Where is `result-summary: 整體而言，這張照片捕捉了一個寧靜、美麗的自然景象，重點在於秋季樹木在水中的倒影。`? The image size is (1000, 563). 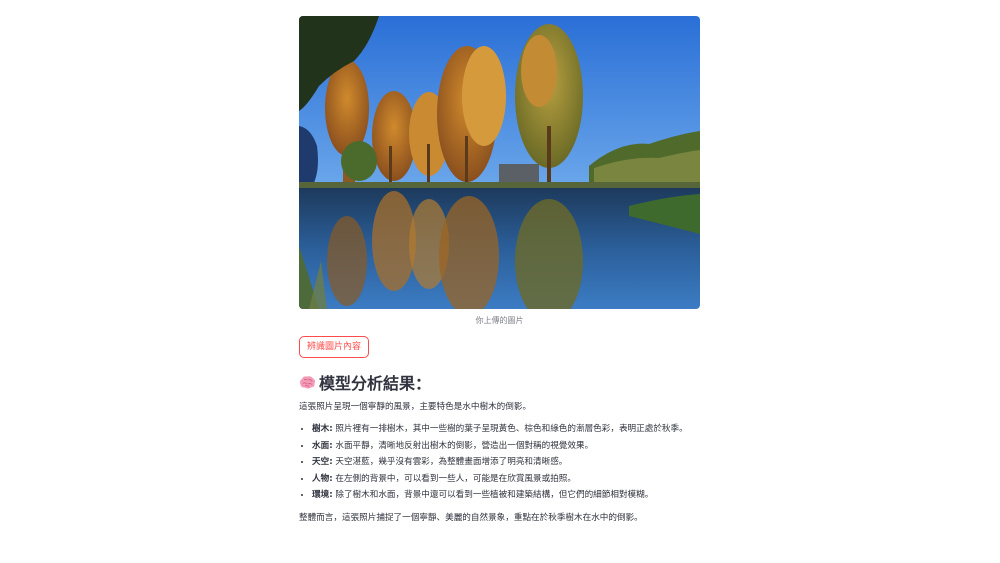 result-summary: 整體而言，這張照片捕捉了一個寧靜、美麗的自然景象，重點在於秋季樹木在水中的倒影。 is located at coordinates (471, 517).